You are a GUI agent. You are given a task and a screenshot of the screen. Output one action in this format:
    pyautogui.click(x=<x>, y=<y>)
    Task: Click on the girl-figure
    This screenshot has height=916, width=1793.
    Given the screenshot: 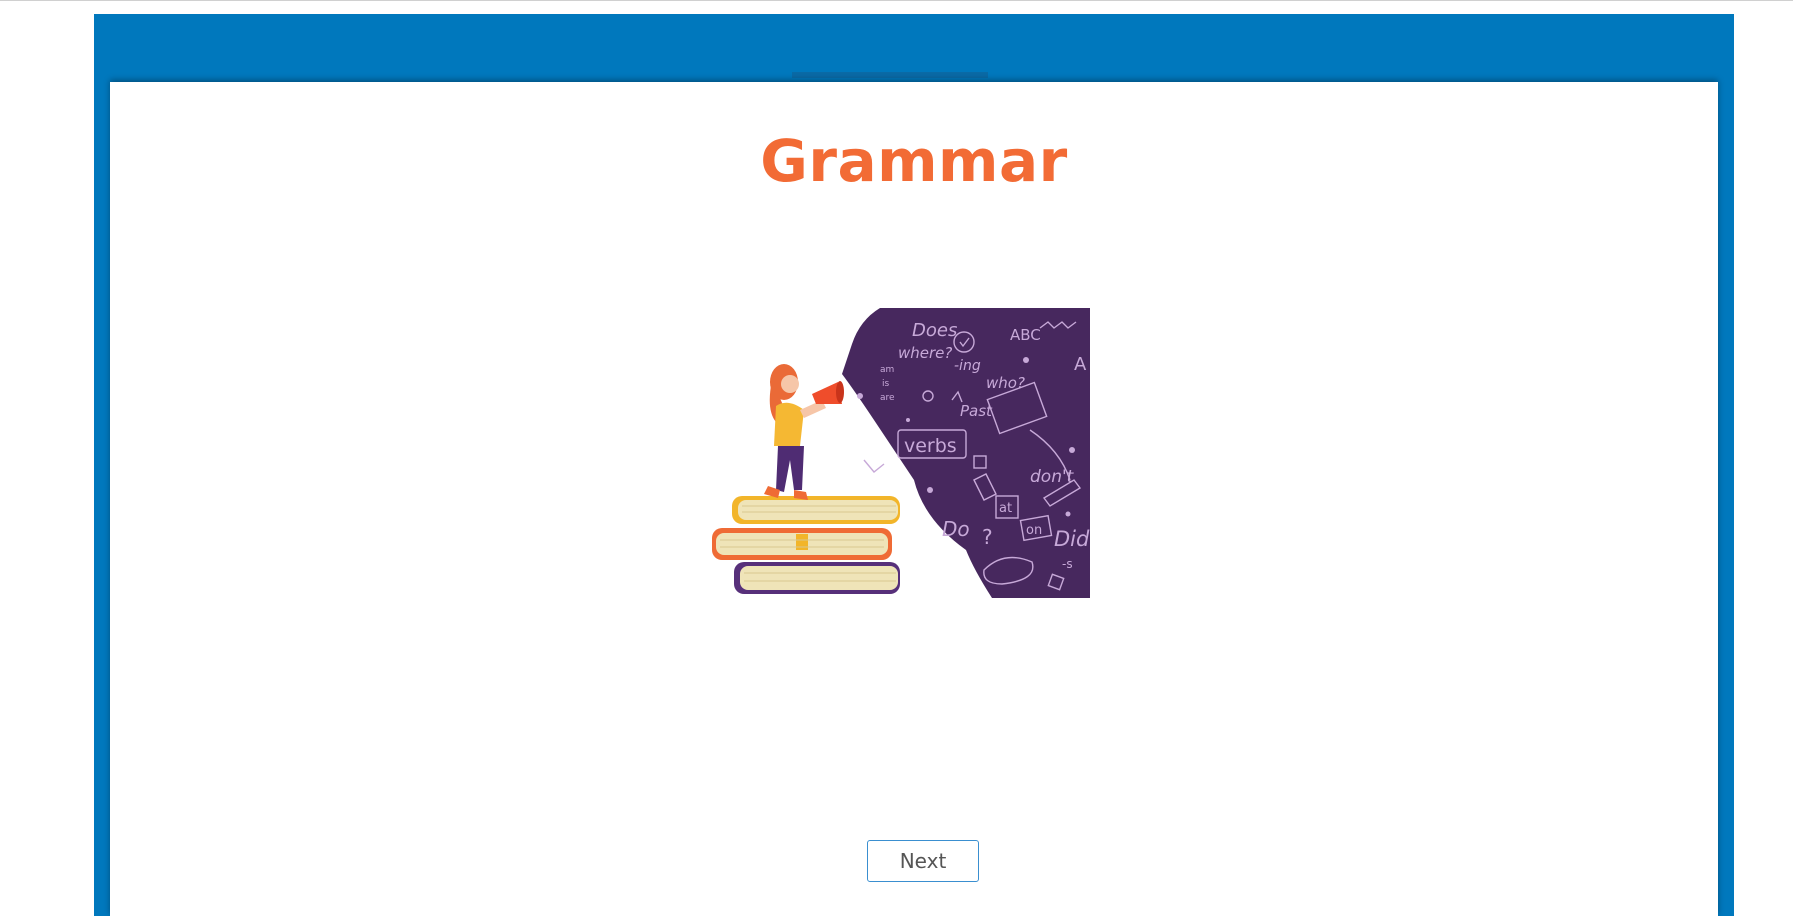 What is the action you would take?
    pyautogui.click(x=804, y=432)
    